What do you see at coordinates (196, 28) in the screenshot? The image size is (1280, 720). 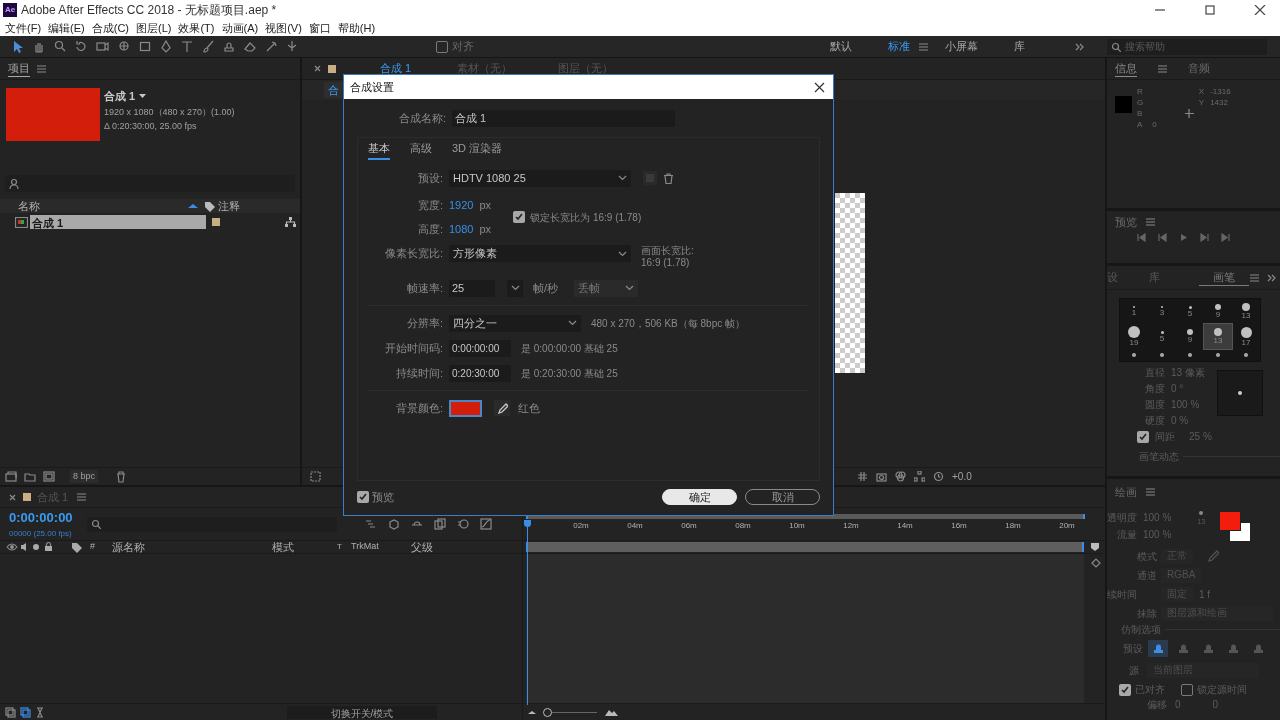 I see `menu-item: 效果(T)` at bounding box center [196, 28].